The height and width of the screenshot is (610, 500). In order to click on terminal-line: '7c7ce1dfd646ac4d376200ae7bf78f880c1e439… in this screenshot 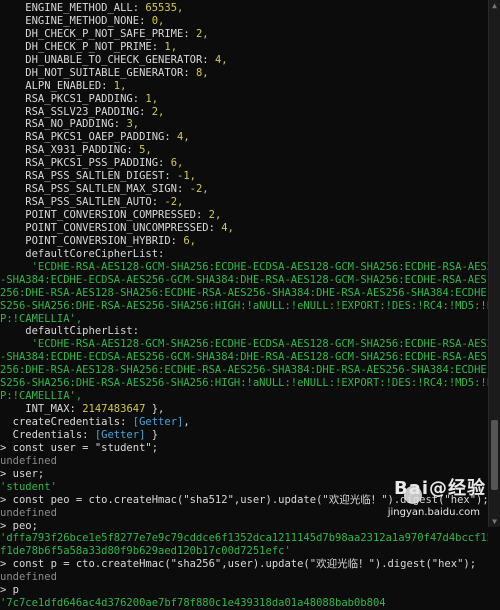, I will do `click(193, 603)`.